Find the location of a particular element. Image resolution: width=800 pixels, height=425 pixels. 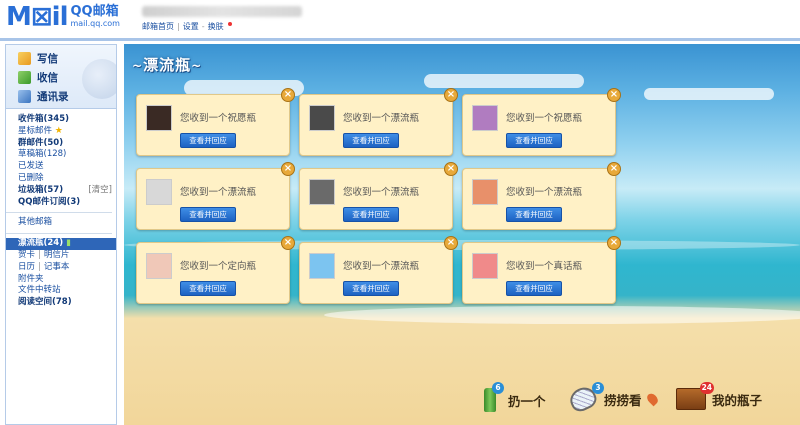

logo-url: mail.qq.com is located at coordinates (95, 23).